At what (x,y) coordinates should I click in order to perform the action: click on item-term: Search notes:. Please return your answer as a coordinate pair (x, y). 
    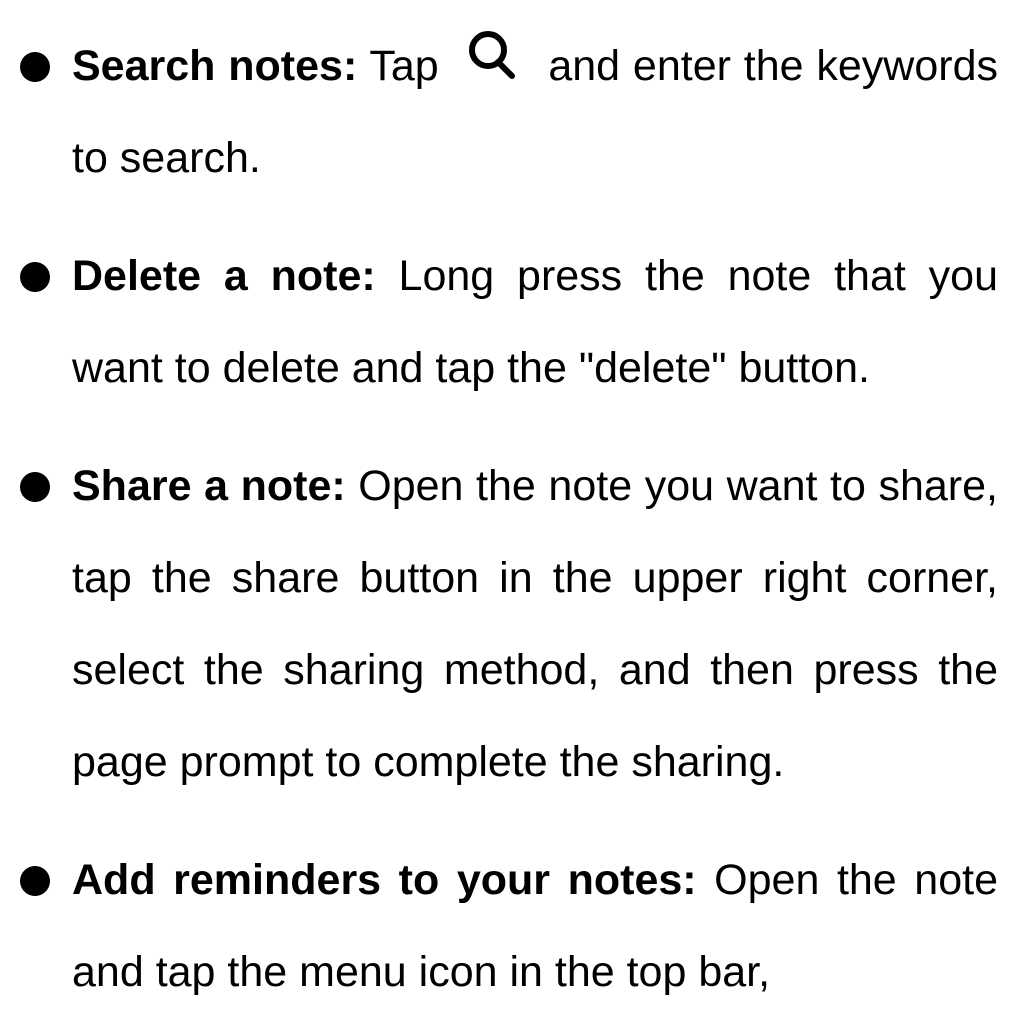
    Looking at the image, I should click on (215, 66).